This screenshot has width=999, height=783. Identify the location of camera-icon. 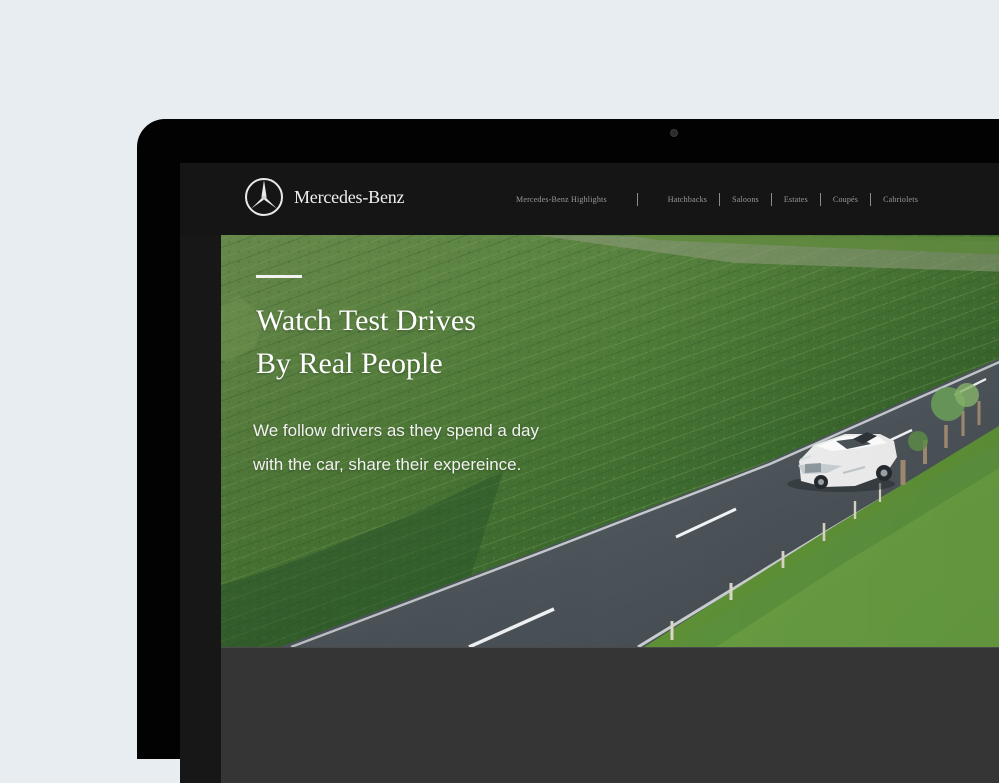
(674, 133).